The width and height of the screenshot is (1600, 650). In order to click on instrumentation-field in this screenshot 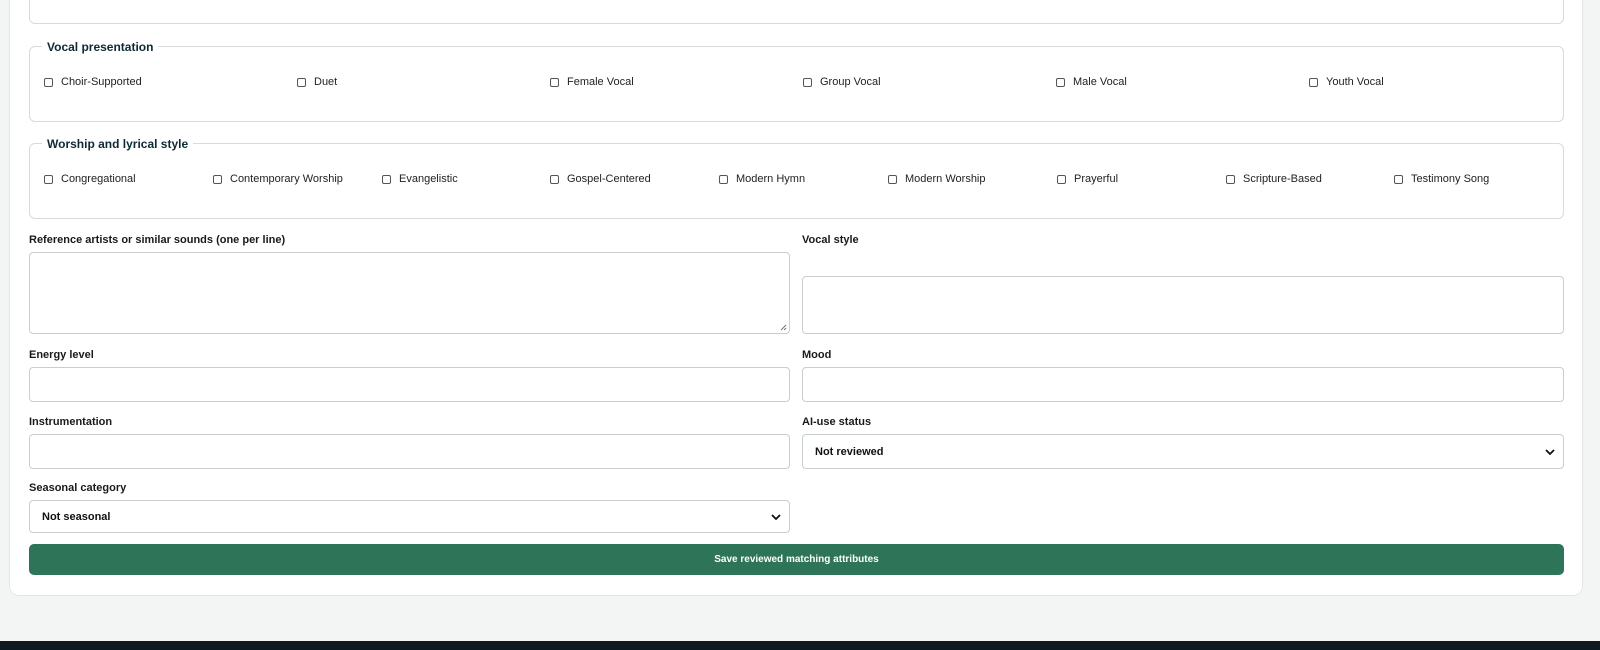, I will do `click(409, 451)`.